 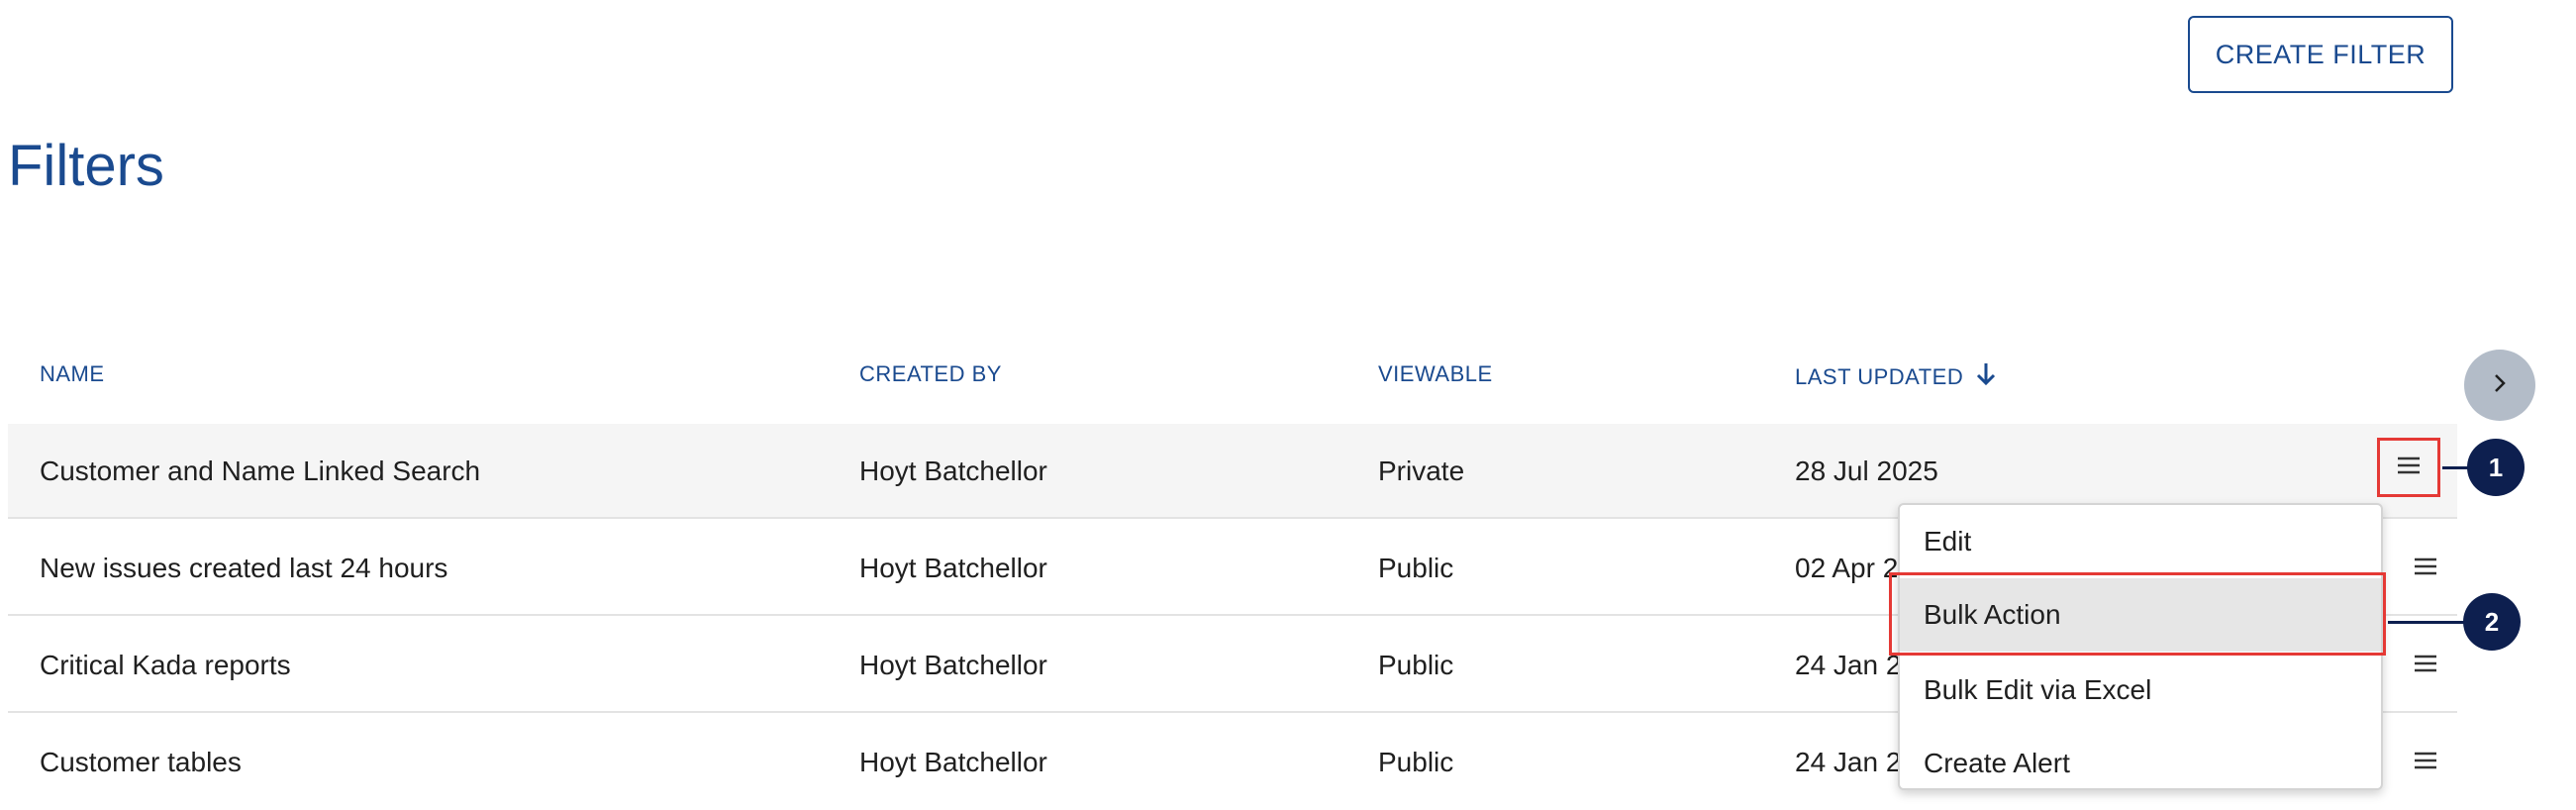 I want to click on column-header-last-updated: LAST UPDATED, so click(x=1896, y=377).